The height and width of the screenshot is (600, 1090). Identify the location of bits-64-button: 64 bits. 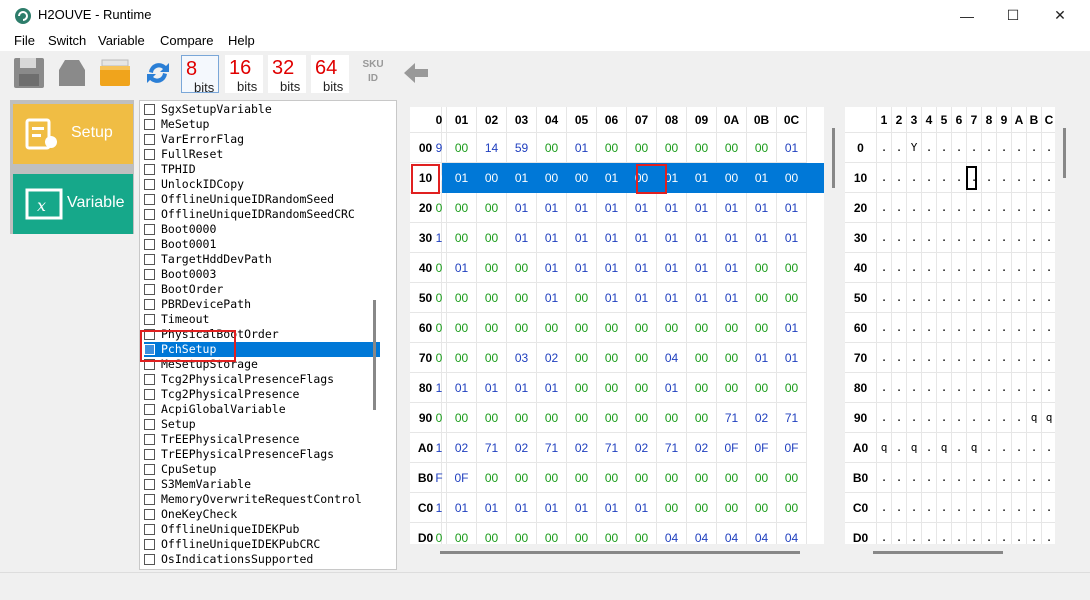
(330, 74).